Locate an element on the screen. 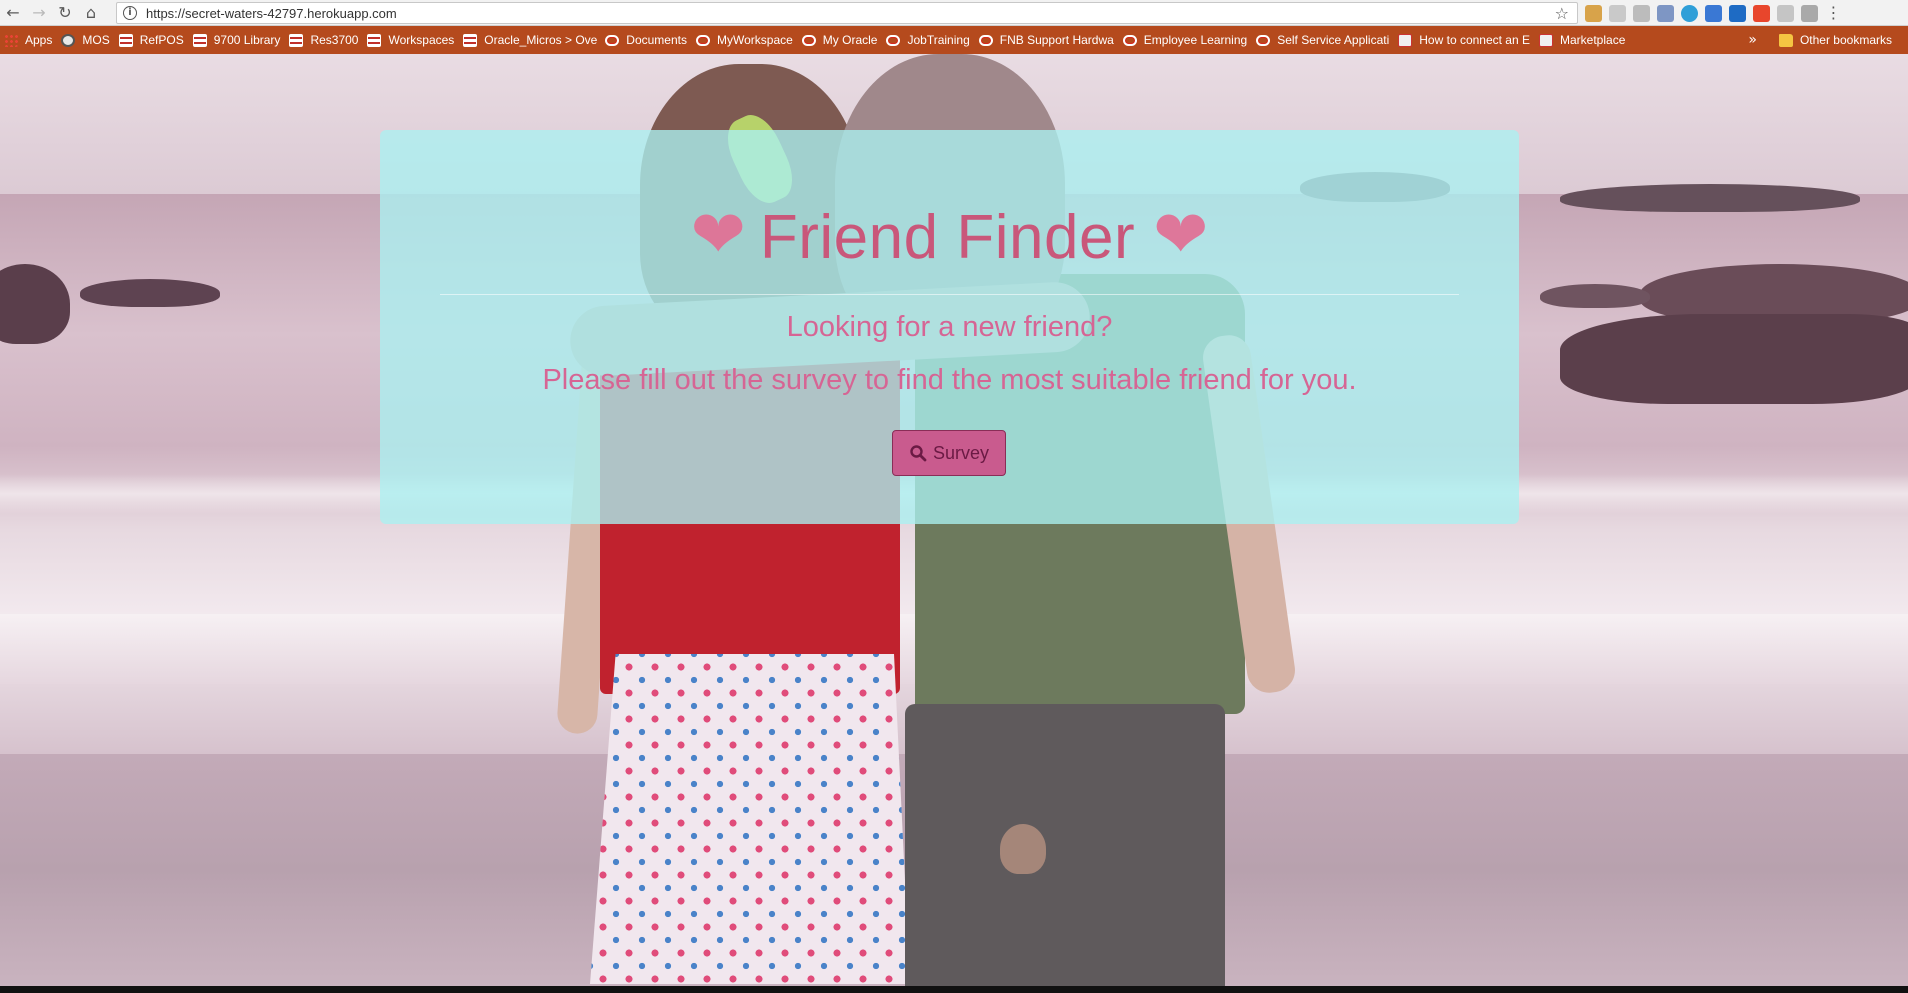 The width and height of the screenshot is (1908, 993). bookmark-label: Workspaces is located at coordinates (421, 40).